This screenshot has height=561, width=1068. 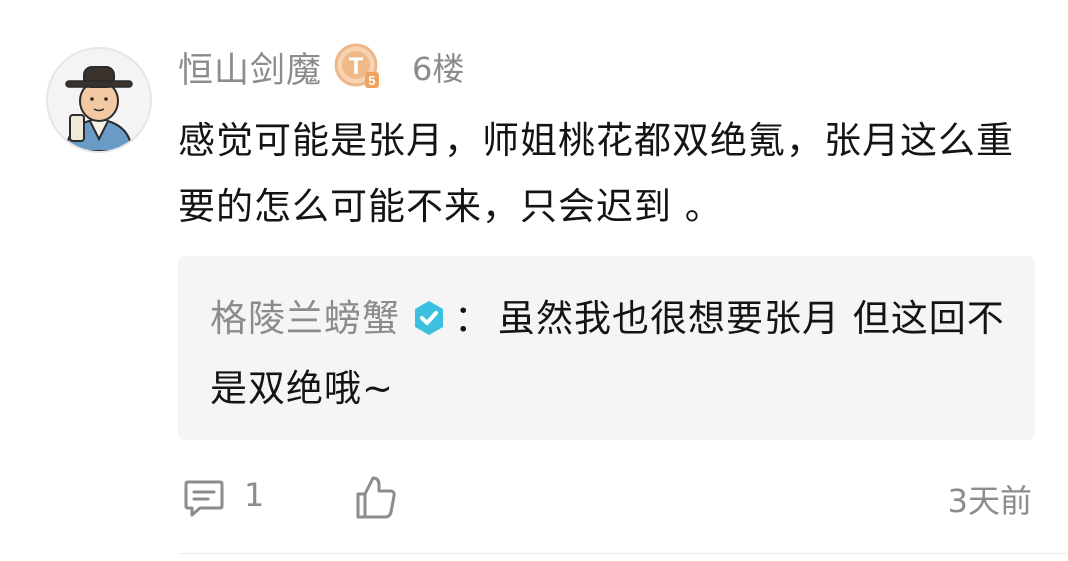 I want to click on verified-icon, so click(x=429, y=312).